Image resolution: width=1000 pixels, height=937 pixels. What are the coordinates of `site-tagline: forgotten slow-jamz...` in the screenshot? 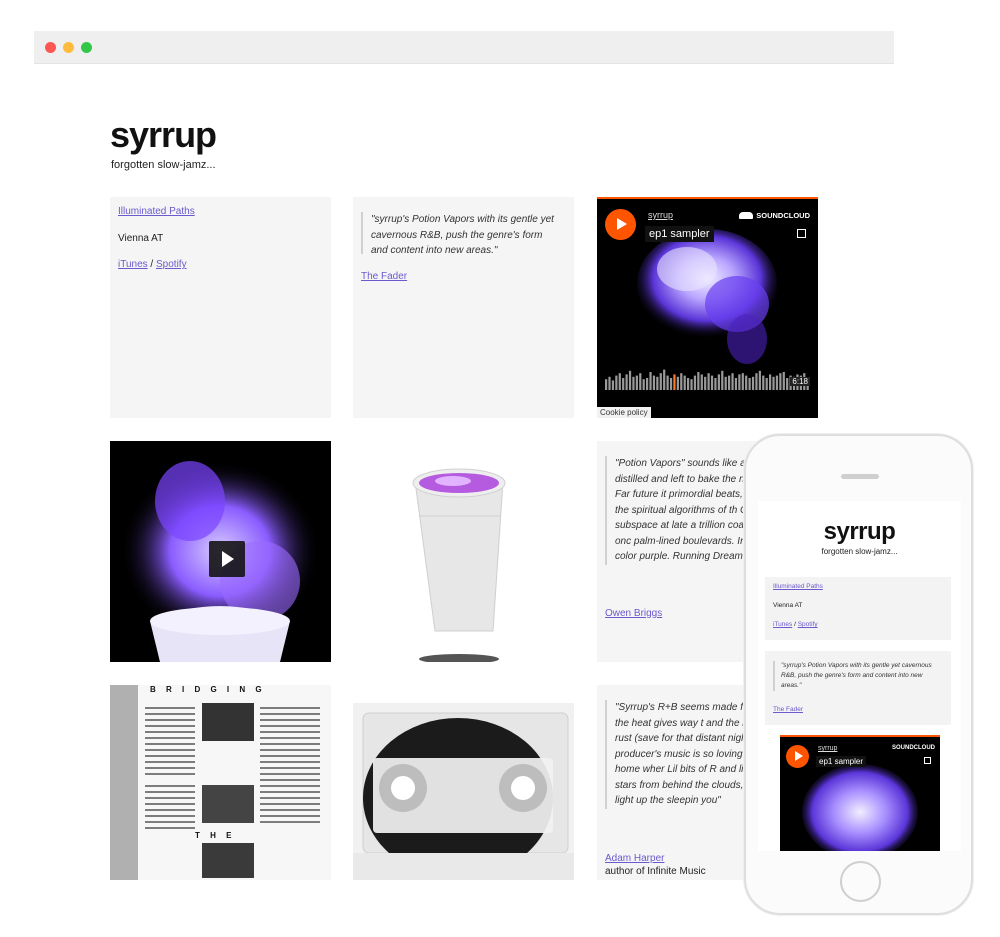 It's located at (163, 165).